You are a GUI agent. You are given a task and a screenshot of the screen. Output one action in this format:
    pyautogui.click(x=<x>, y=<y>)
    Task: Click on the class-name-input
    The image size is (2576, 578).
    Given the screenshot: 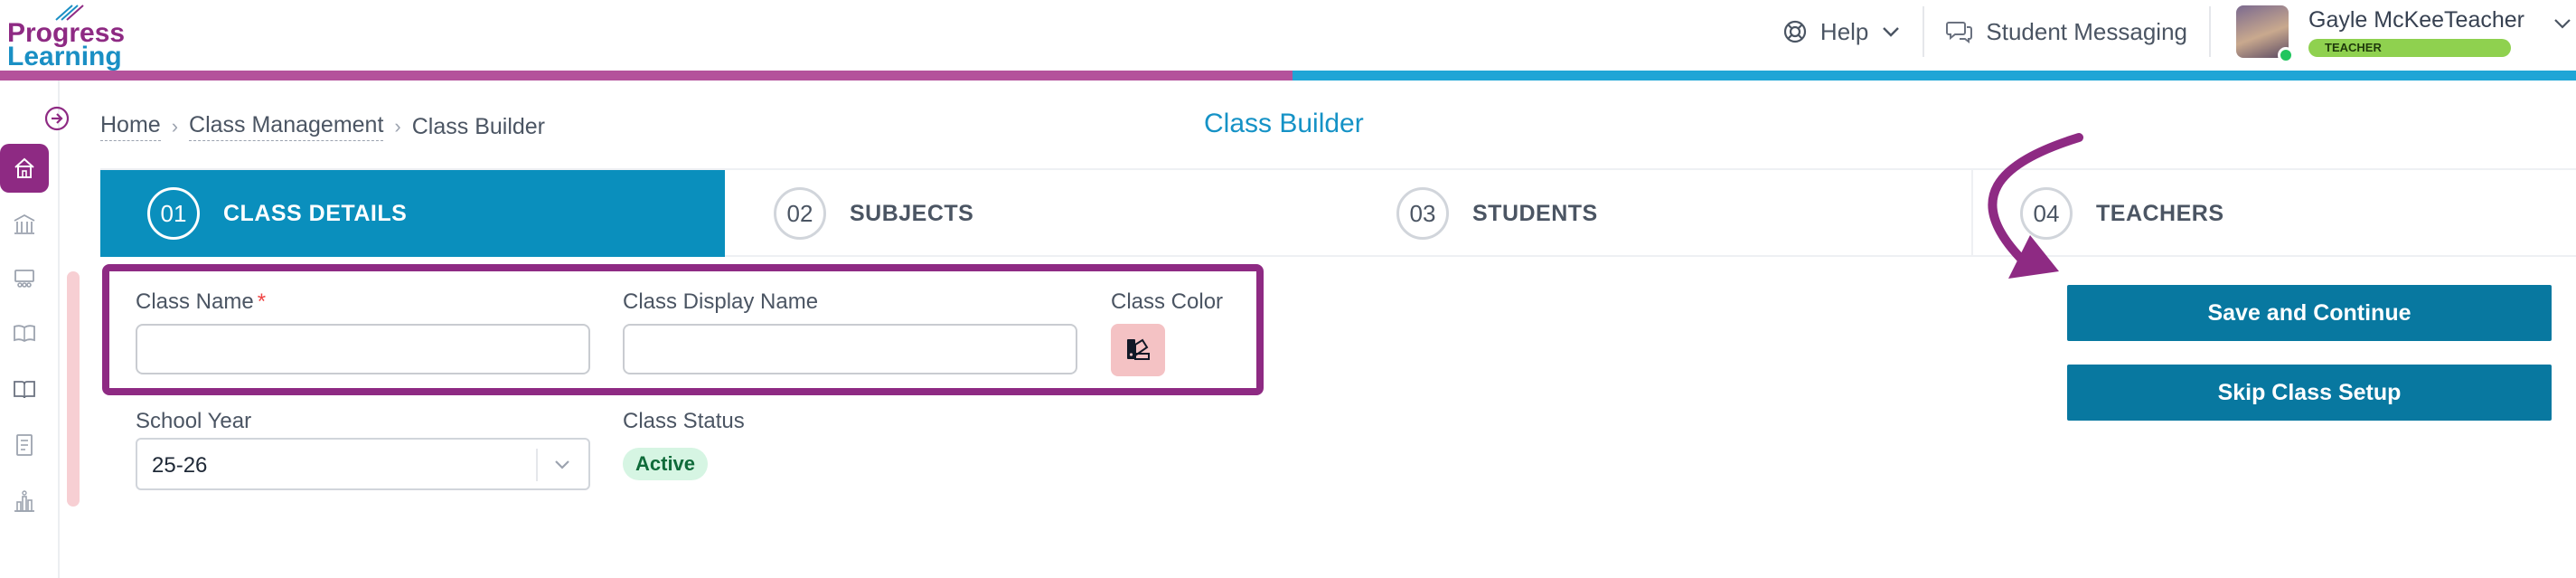 What is the action you would take?
    pyautogui.click(x=363, y=349)
    